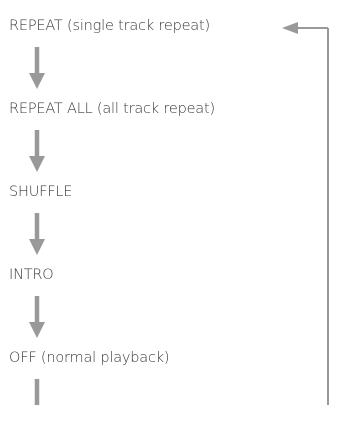  What do you see at coordinates (305, 213) in the screenshot?
I see `loop-back-arrow` at bounding box center [305, 213].